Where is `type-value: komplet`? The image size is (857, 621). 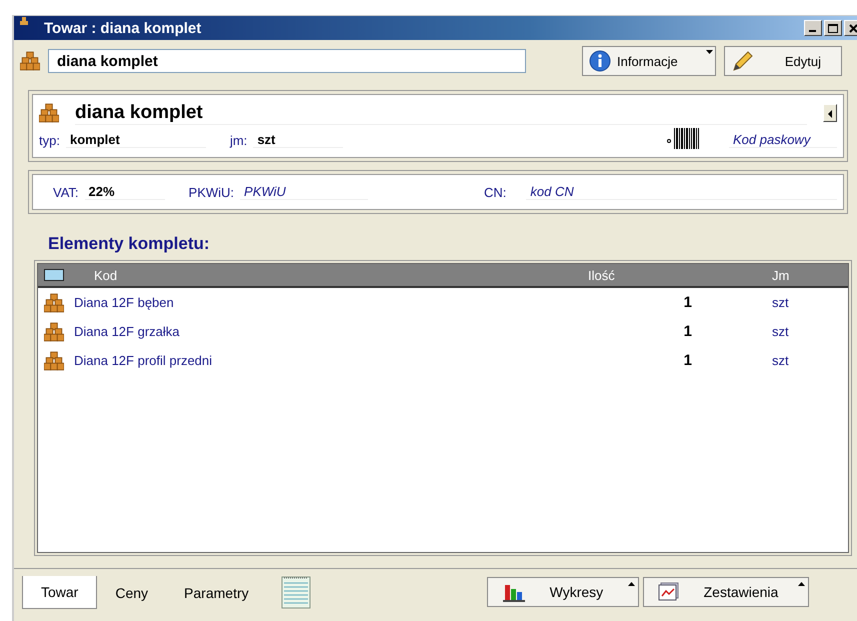 type-value: komplet is located at coordinates (136, 140).